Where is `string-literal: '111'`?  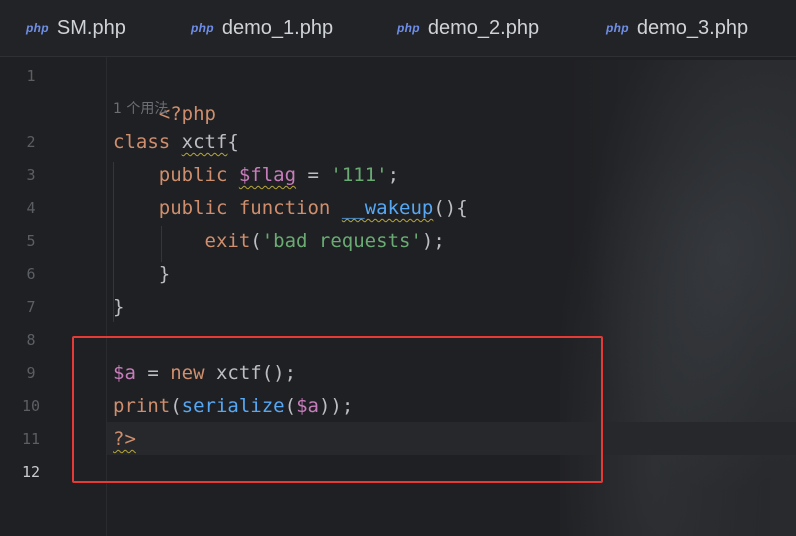
string-literal: '111' is located at coordinates (359, 175).